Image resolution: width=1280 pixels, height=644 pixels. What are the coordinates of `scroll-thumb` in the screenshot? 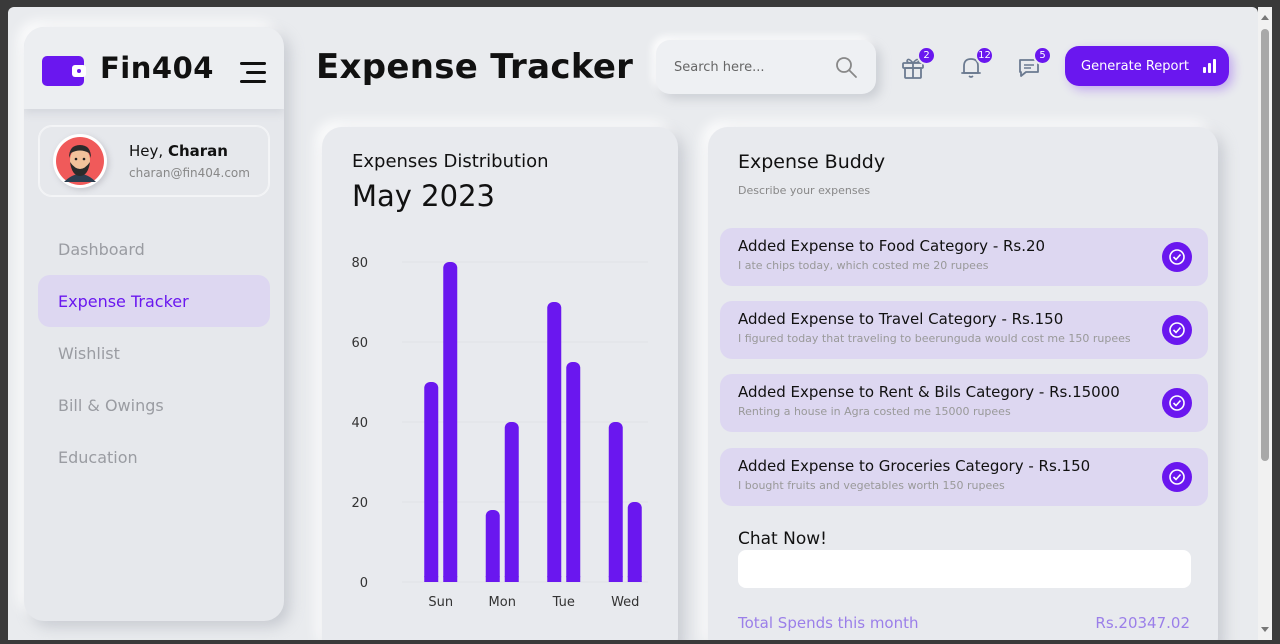 It's located at (1265, 245).